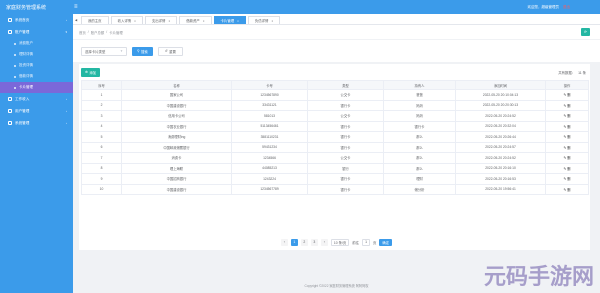 The width and height of the screenshot is (600, 293). I want to click on table-cell: 8, so click(101, 168).